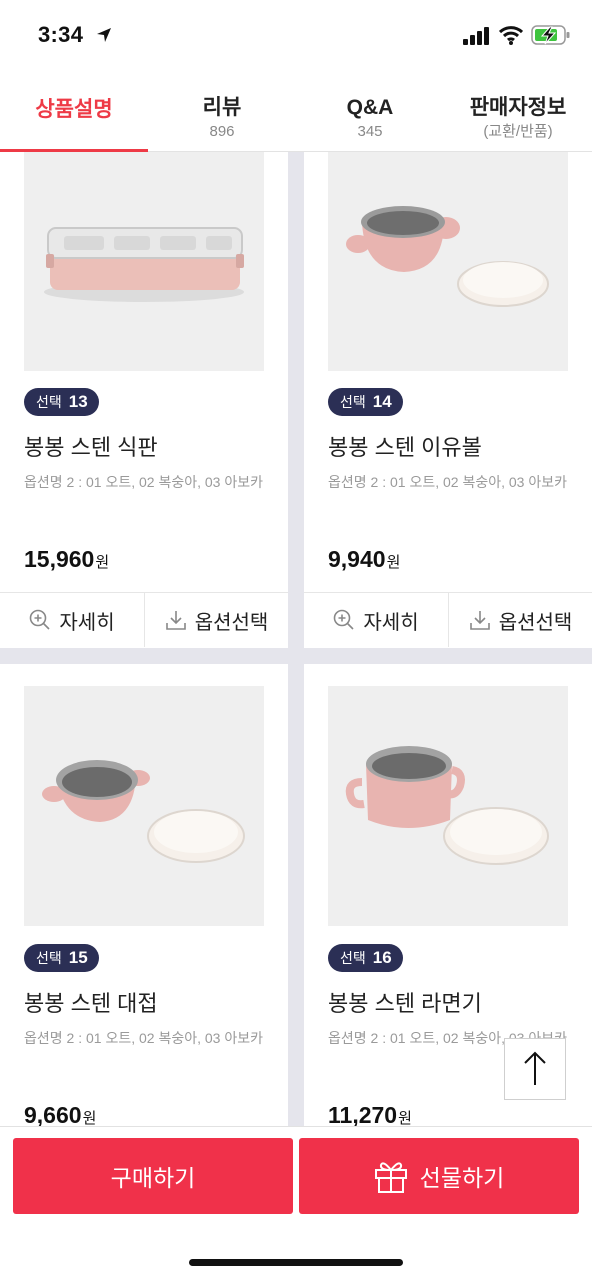 Image resolution: width=592 pixels, height=1280 pixels. I want to click on tab-product-description: 상품설명, so click(74, 115).